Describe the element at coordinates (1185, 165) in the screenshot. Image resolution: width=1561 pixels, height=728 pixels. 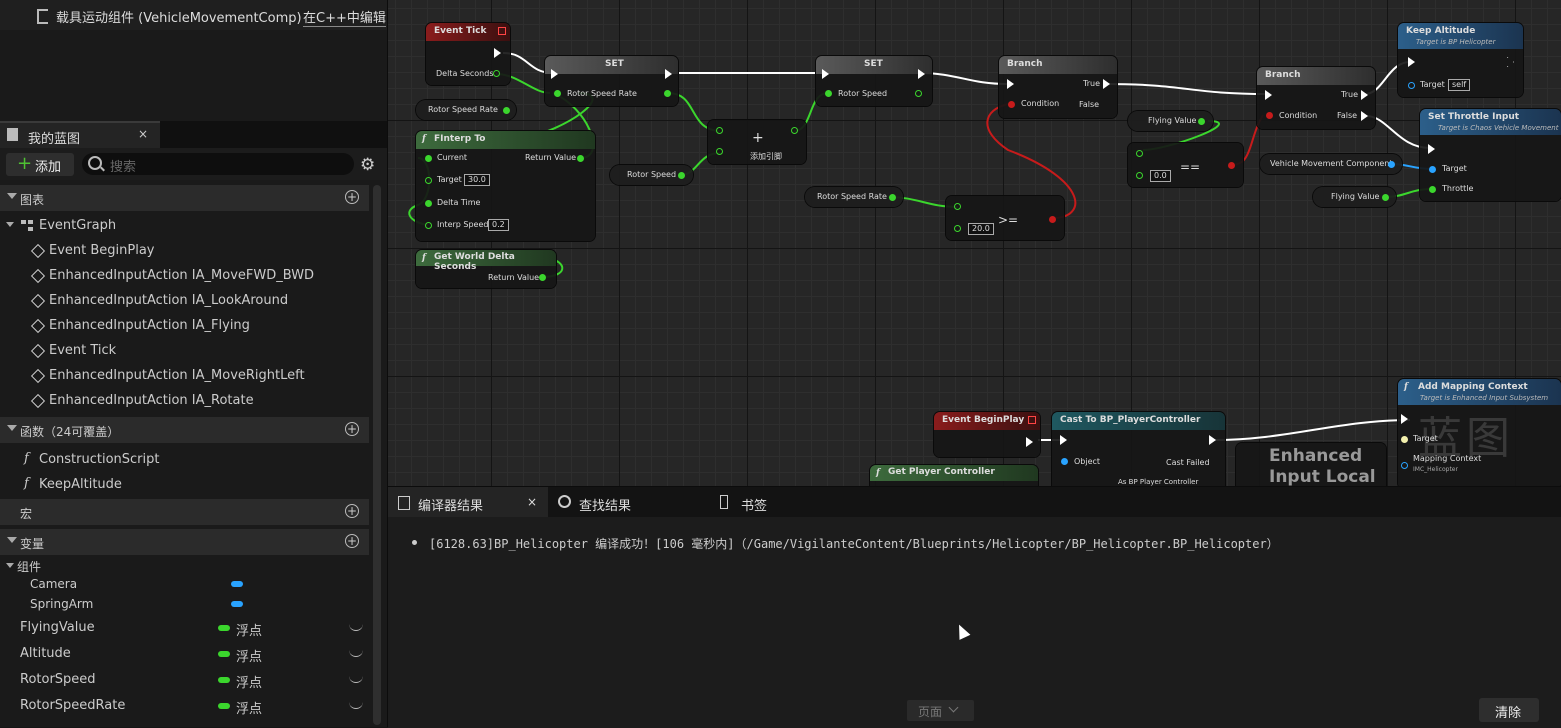
I see `node-equal: 0.0 ==` at that location.